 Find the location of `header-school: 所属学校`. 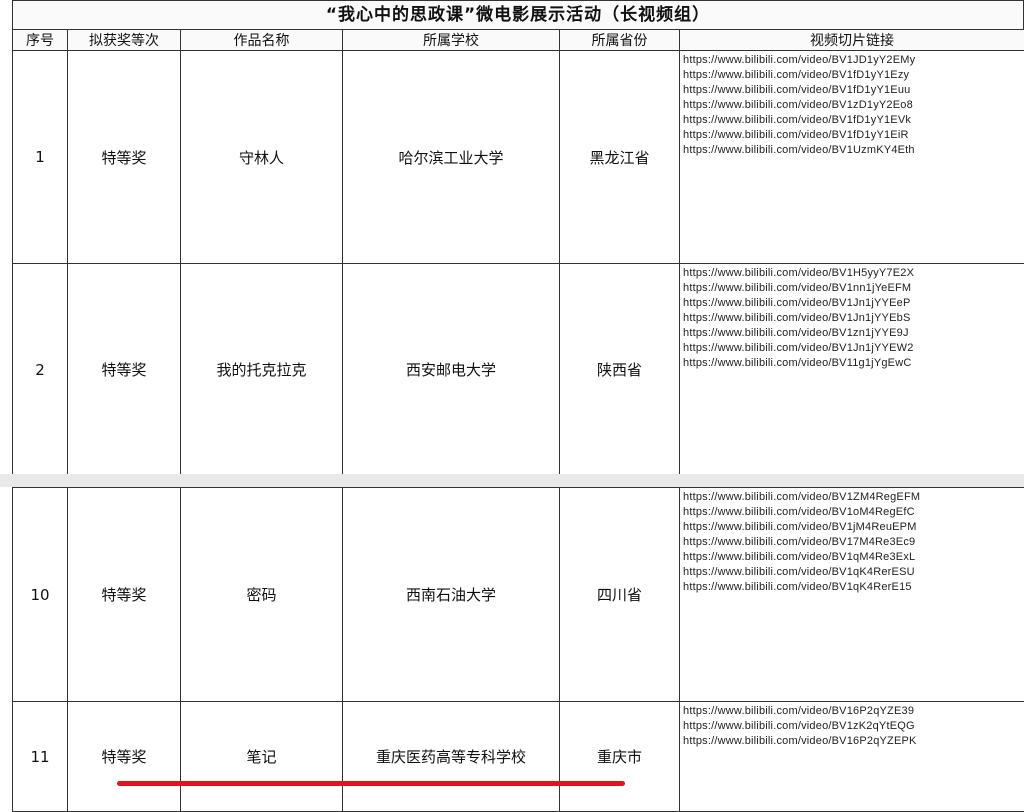

header-school: 所属学校 is located at coordinates (451, 40).